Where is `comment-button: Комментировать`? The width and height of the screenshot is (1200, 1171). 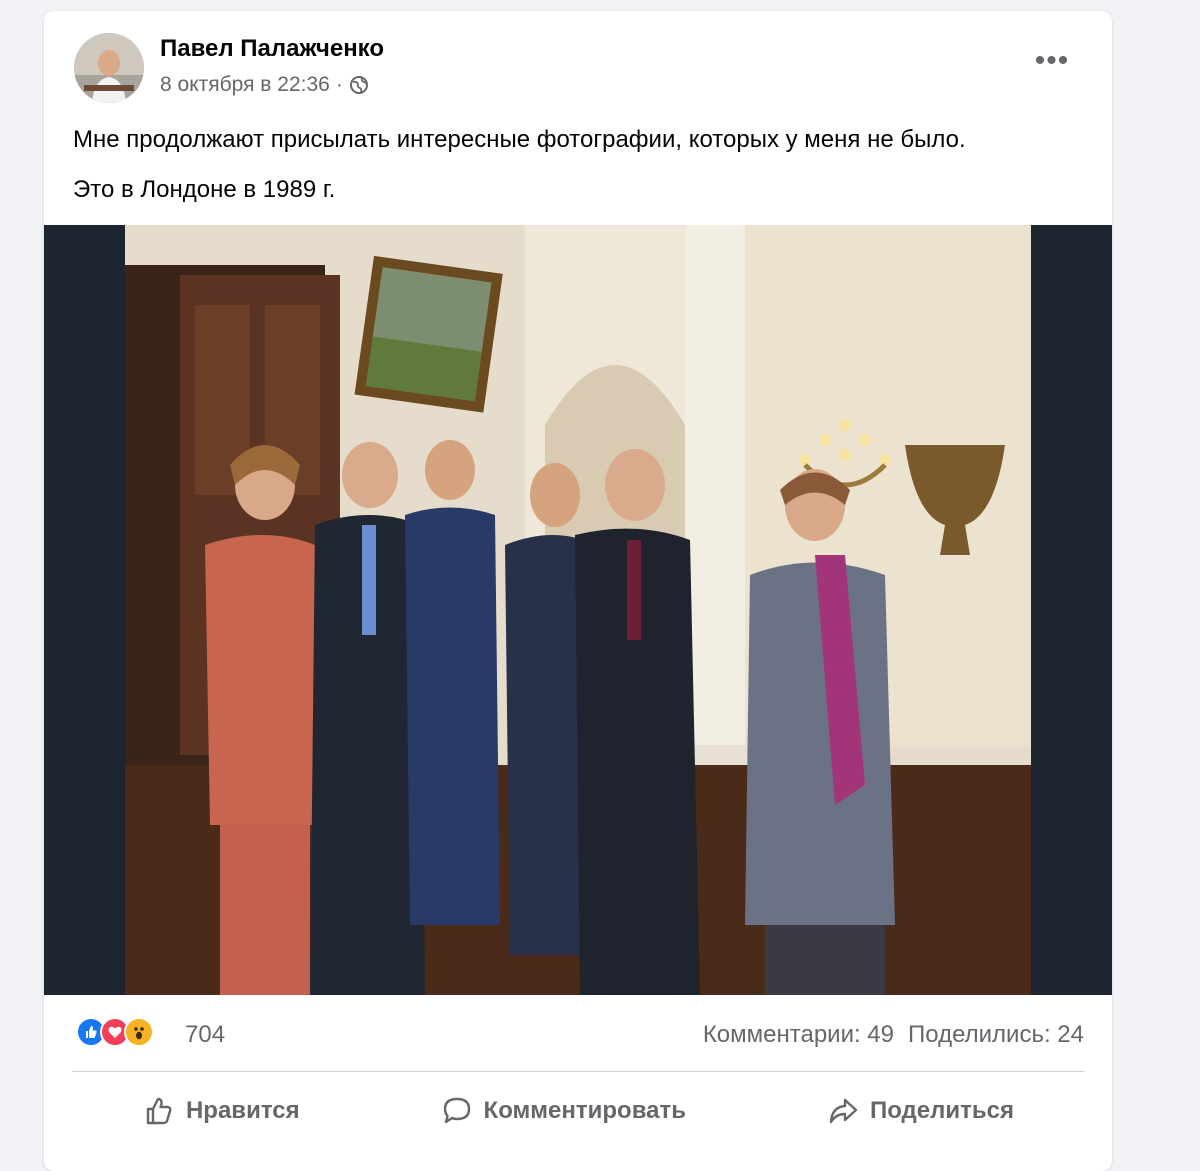 comment-button: Комментировать is located at coordinates (563, 1111).